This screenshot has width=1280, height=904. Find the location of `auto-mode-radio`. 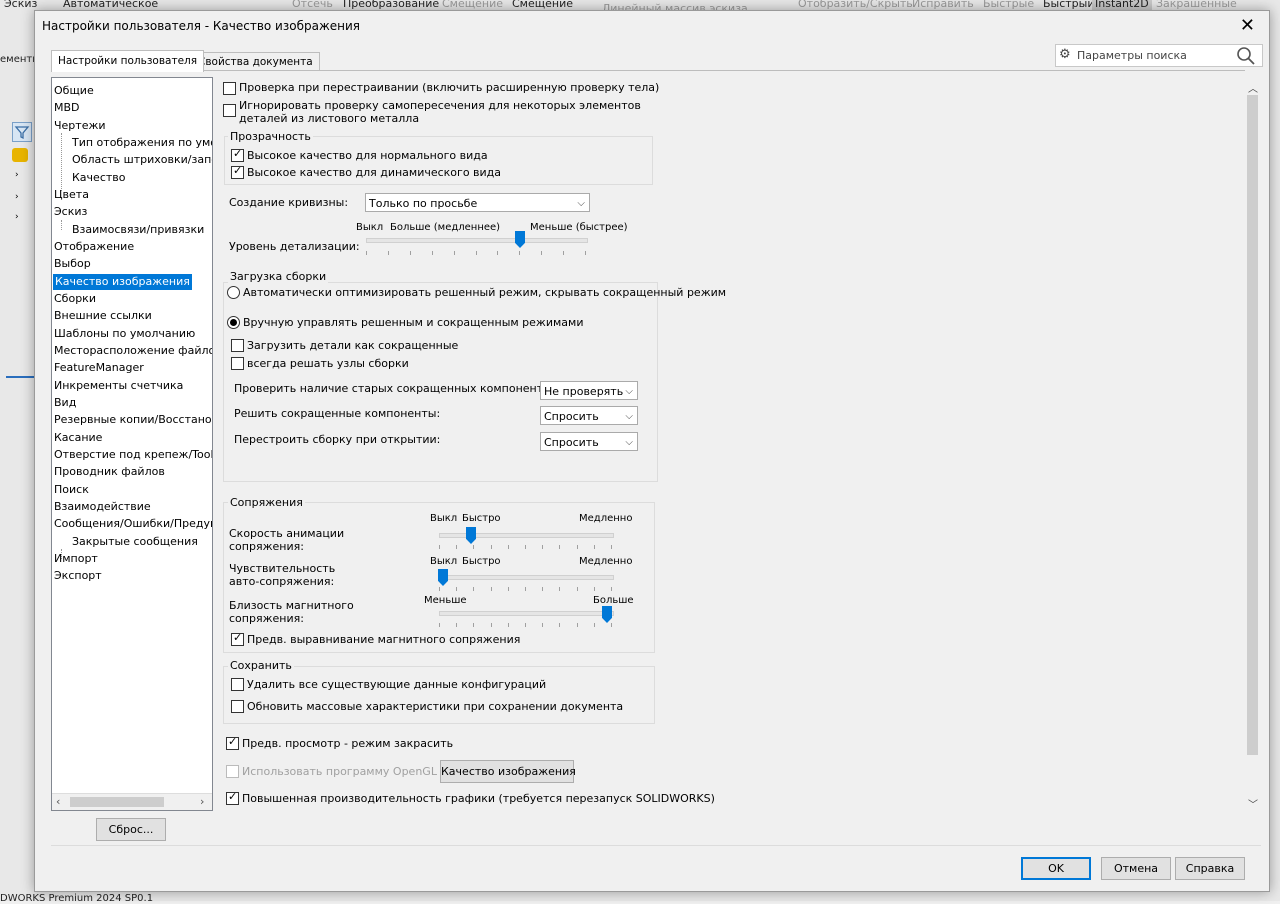

auto-mode-radio is located at coordinates (233, 292).